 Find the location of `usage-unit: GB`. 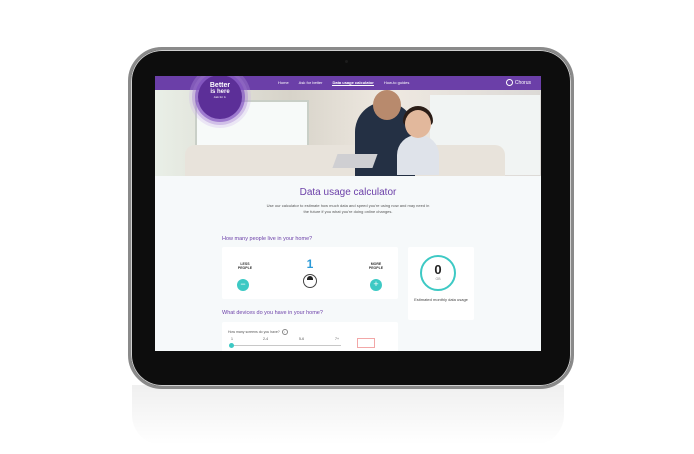

usage-unit: GB is located at coordinates (438, 279).